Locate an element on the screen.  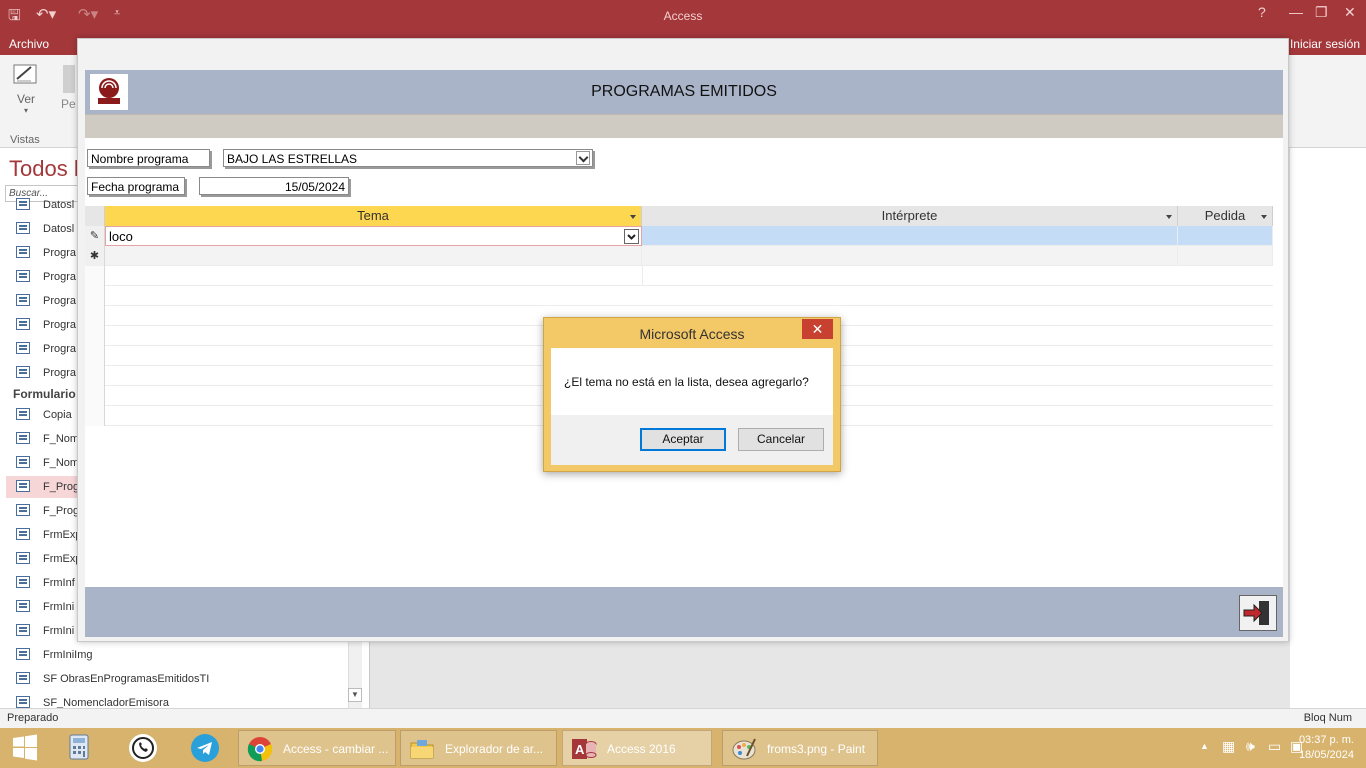
clock-date: 18/05/2024 is located at coordinates (1326, 755).